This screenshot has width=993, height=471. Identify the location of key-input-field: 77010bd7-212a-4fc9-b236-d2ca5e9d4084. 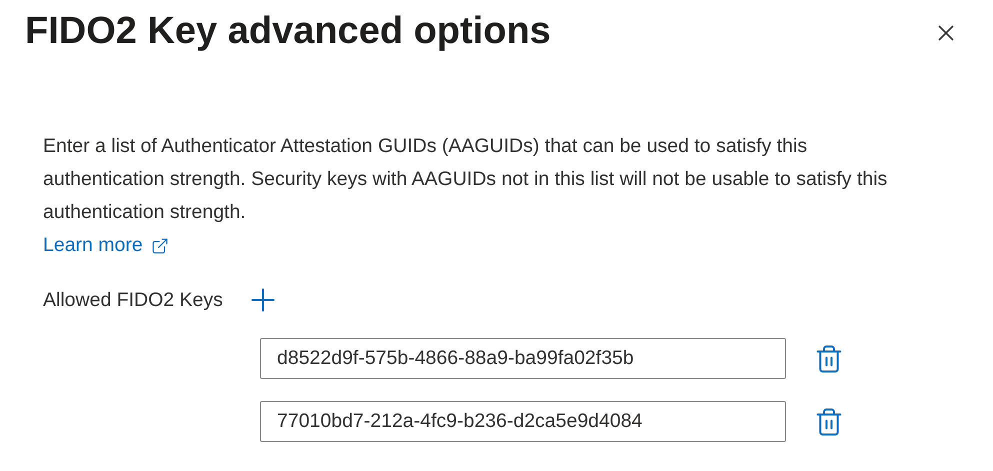
(523, 421).